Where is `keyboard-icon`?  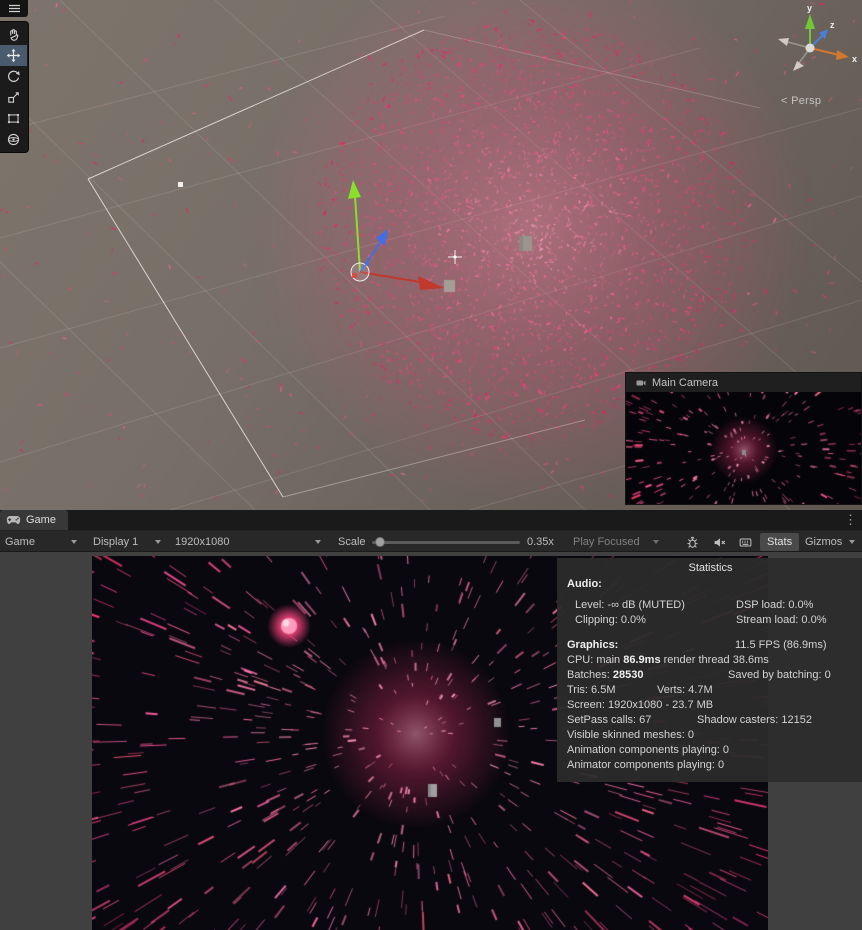
keyboard-icon is located at coordinates (745, 542).